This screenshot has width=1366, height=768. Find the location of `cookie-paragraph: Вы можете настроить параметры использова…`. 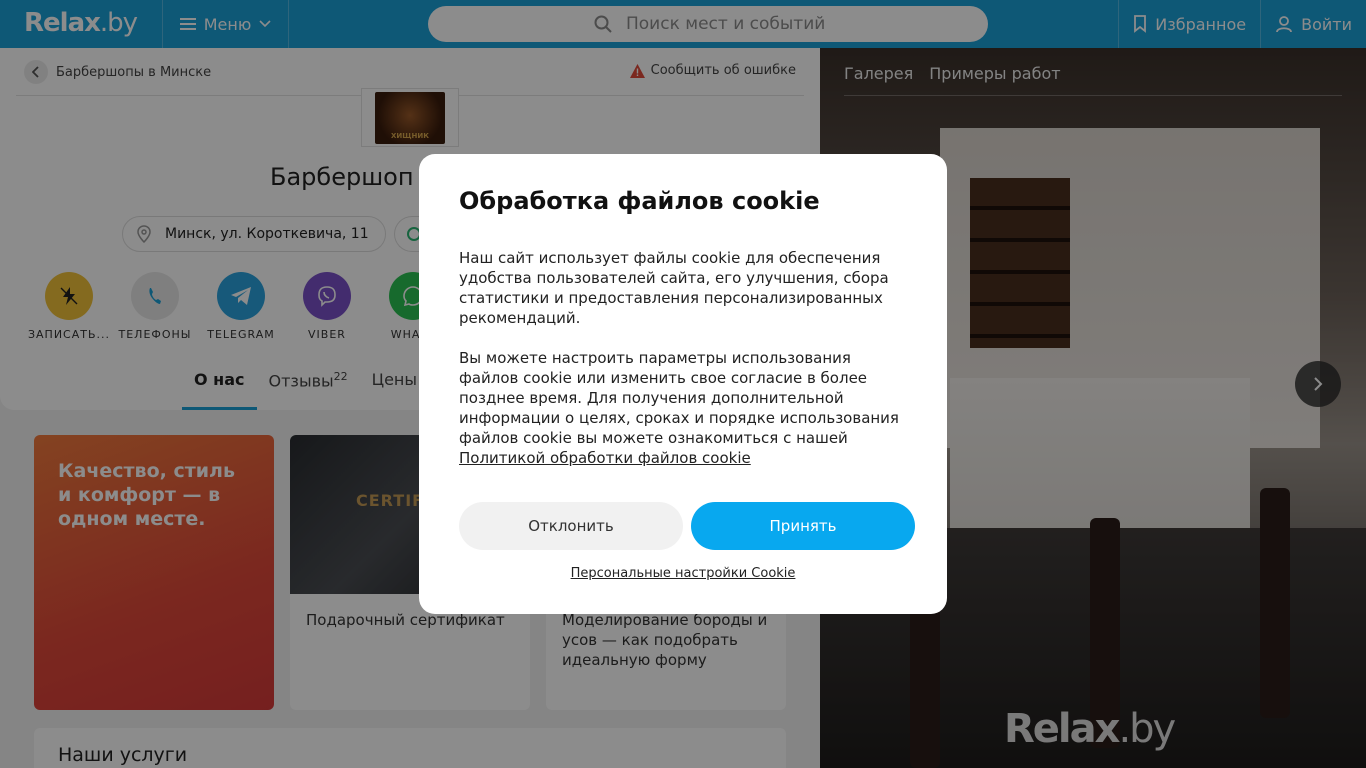

cookie-paragraph: Вы можете настроить параметры использова… is located at coordinates (683, 408).